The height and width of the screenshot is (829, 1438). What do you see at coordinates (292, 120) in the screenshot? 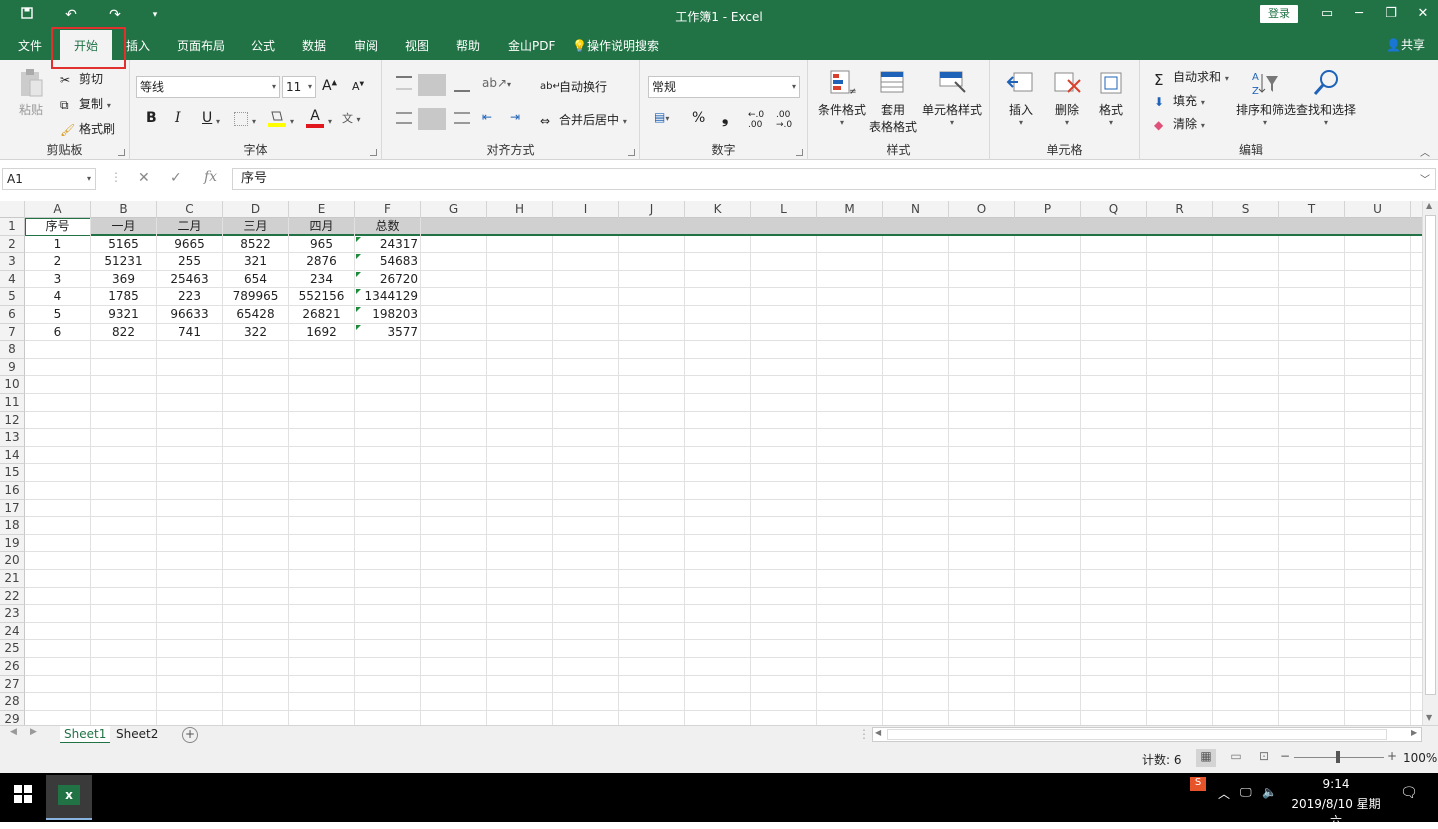
I see `fill-color-dropdown-icon: ▾` at bounding box center [292, 120].